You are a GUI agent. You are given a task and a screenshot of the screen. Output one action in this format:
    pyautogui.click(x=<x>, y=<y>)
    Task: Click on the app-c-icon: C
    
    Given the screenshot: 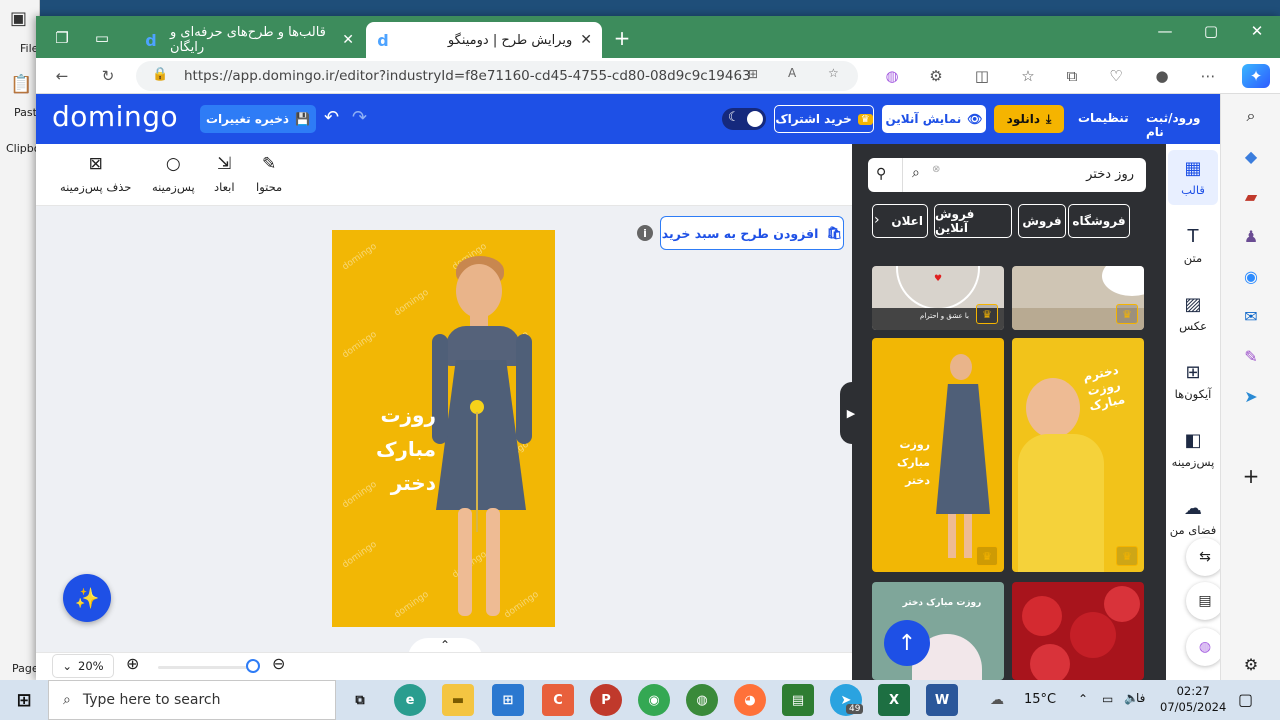 What is the action you would take?
    pyautogui.click(x=558, y=700)
    